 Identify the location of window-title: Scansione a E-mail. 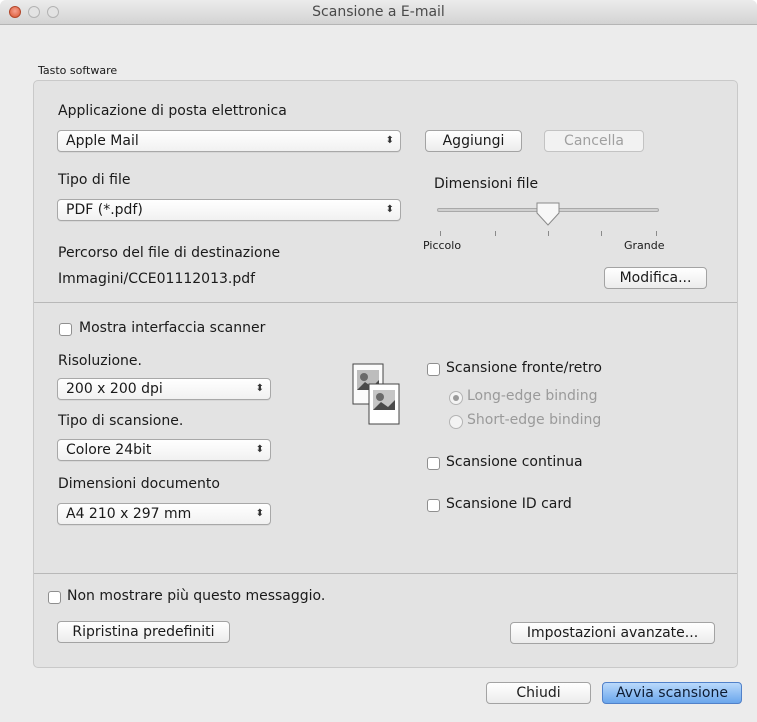
(378, 12).